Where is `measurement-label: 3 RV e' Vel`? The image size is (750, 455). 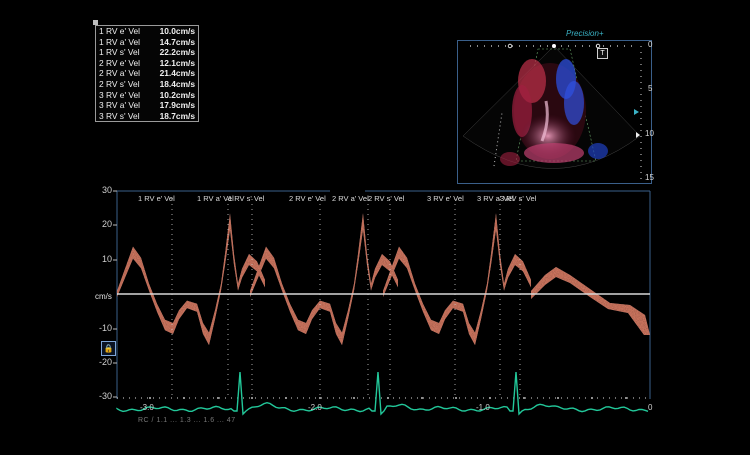 measurement-label: 3 RV e' Vel is located at coordinates (120, 94).